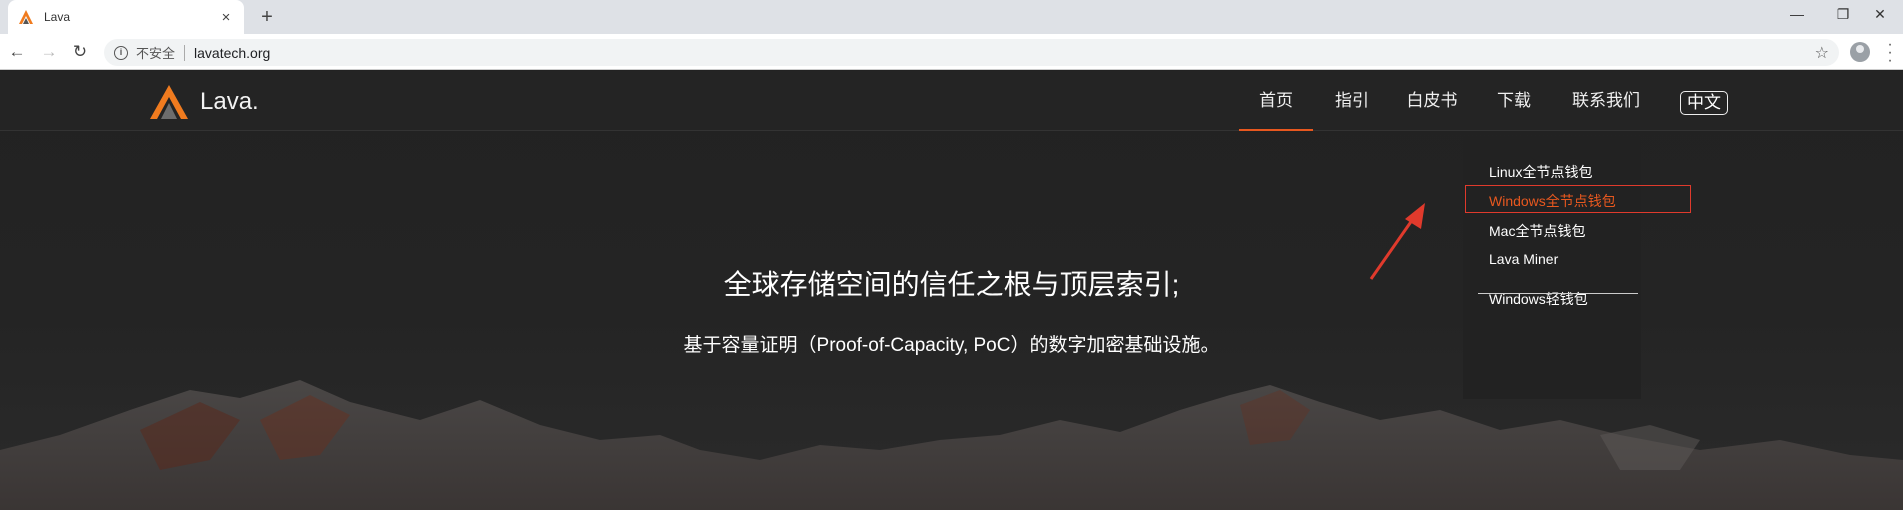 This screenshot has width=1903, height=510. What do you see at coordinates (1860, 52) in the screenshot?
I see `profile-avatar-icon` at bounding box center [1860, 52].